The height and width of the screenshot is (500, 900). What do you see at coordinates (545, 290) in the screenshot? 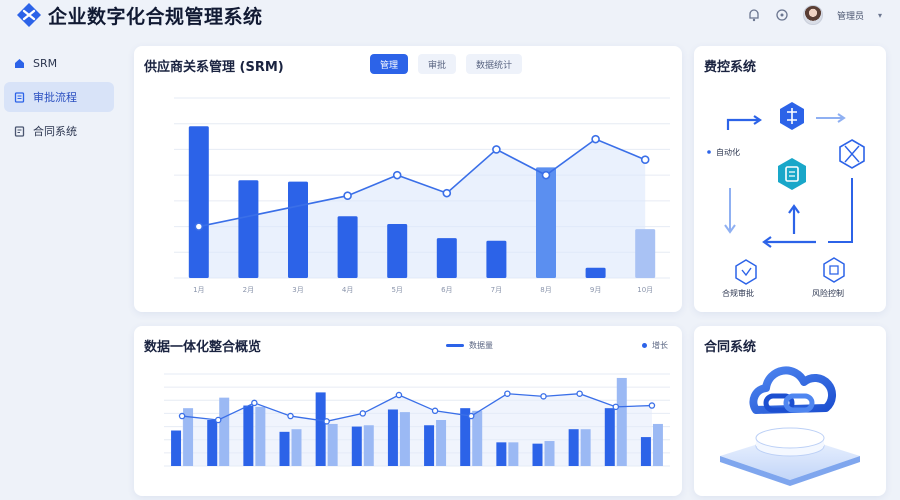
I see `x-tick-label: 8月` at bounding box center [545, 290].